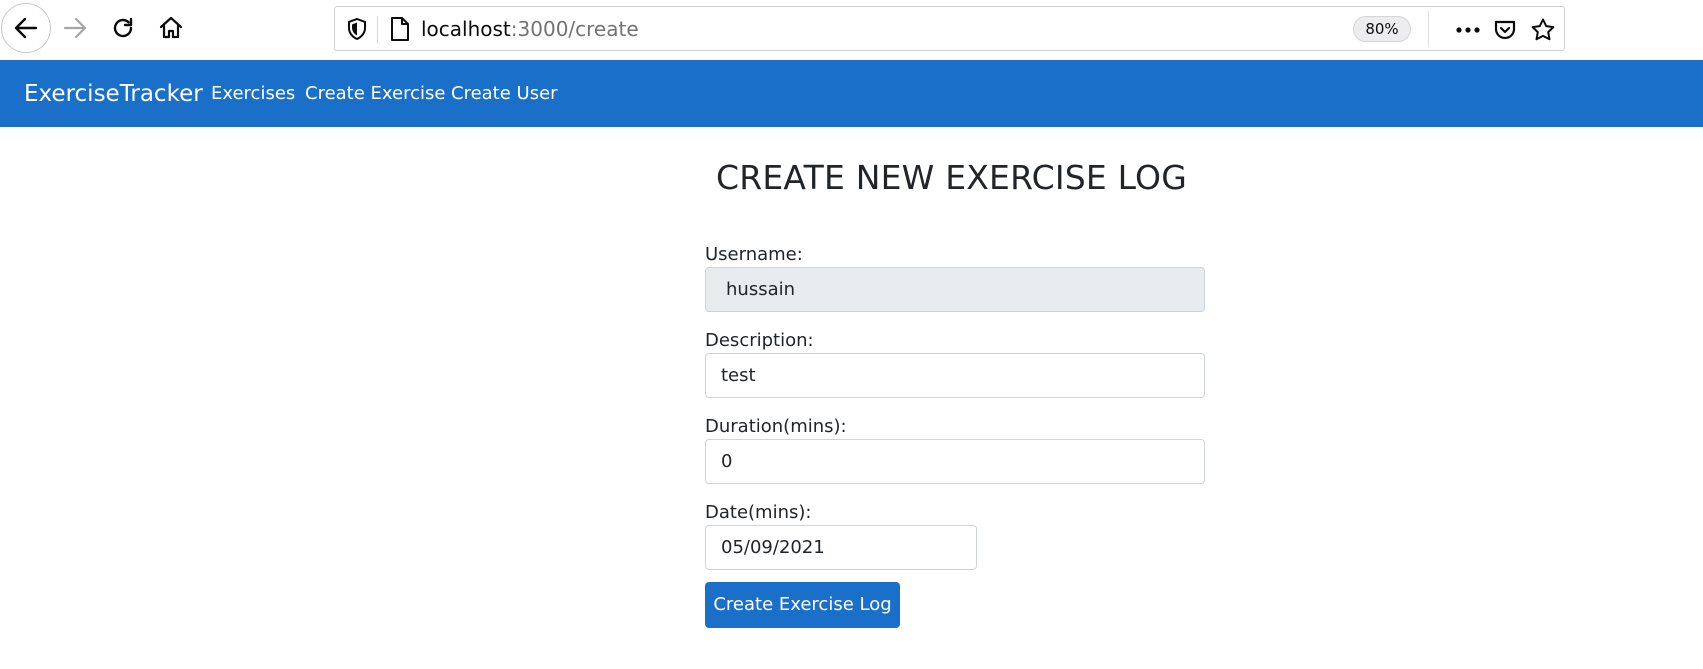 This screenshot has height=669, width=1703. What do you see at coordinates (758, 512) in the screenshot?
I see `date-label: Date(mins):` at bounding box center [758, 512].